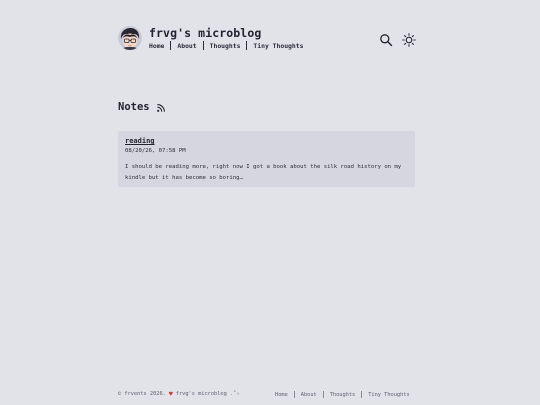 The image size is (540, 405). What do you see at coordinates (186, 46) in the screenshot?
I see `nav-about: About` at bounding box center [186, 46].